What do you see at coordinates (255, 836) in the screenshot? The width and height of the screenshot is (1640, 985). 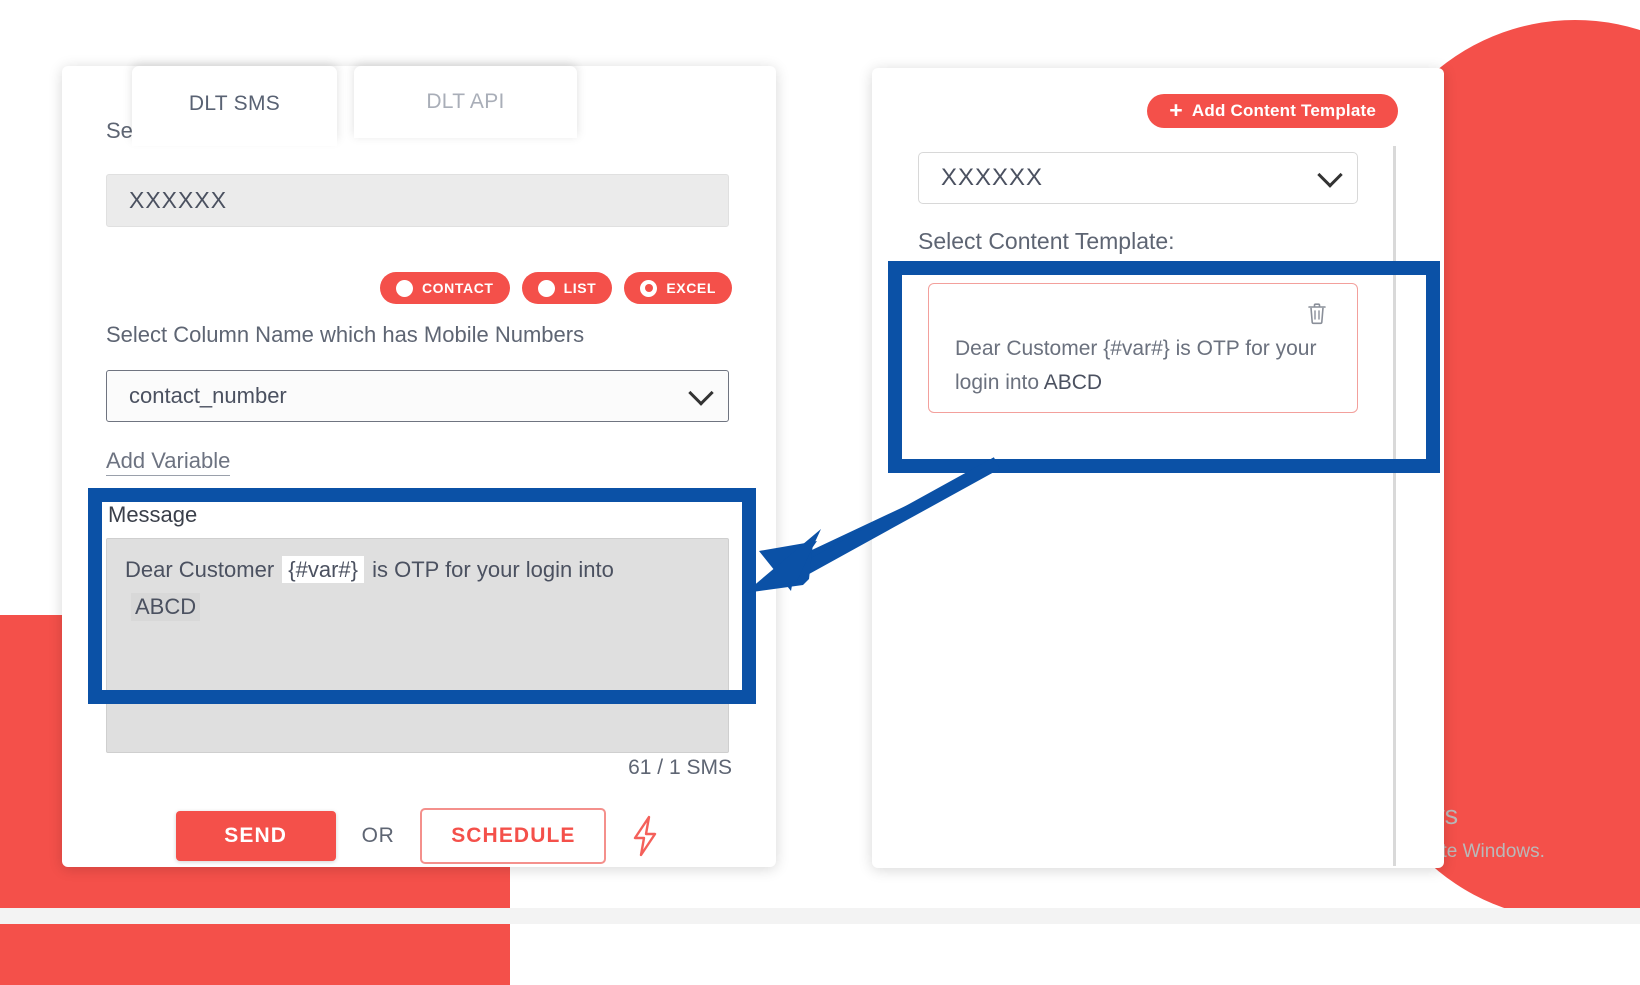 I see `send-button: SEND` at bounding box center [255, 836].